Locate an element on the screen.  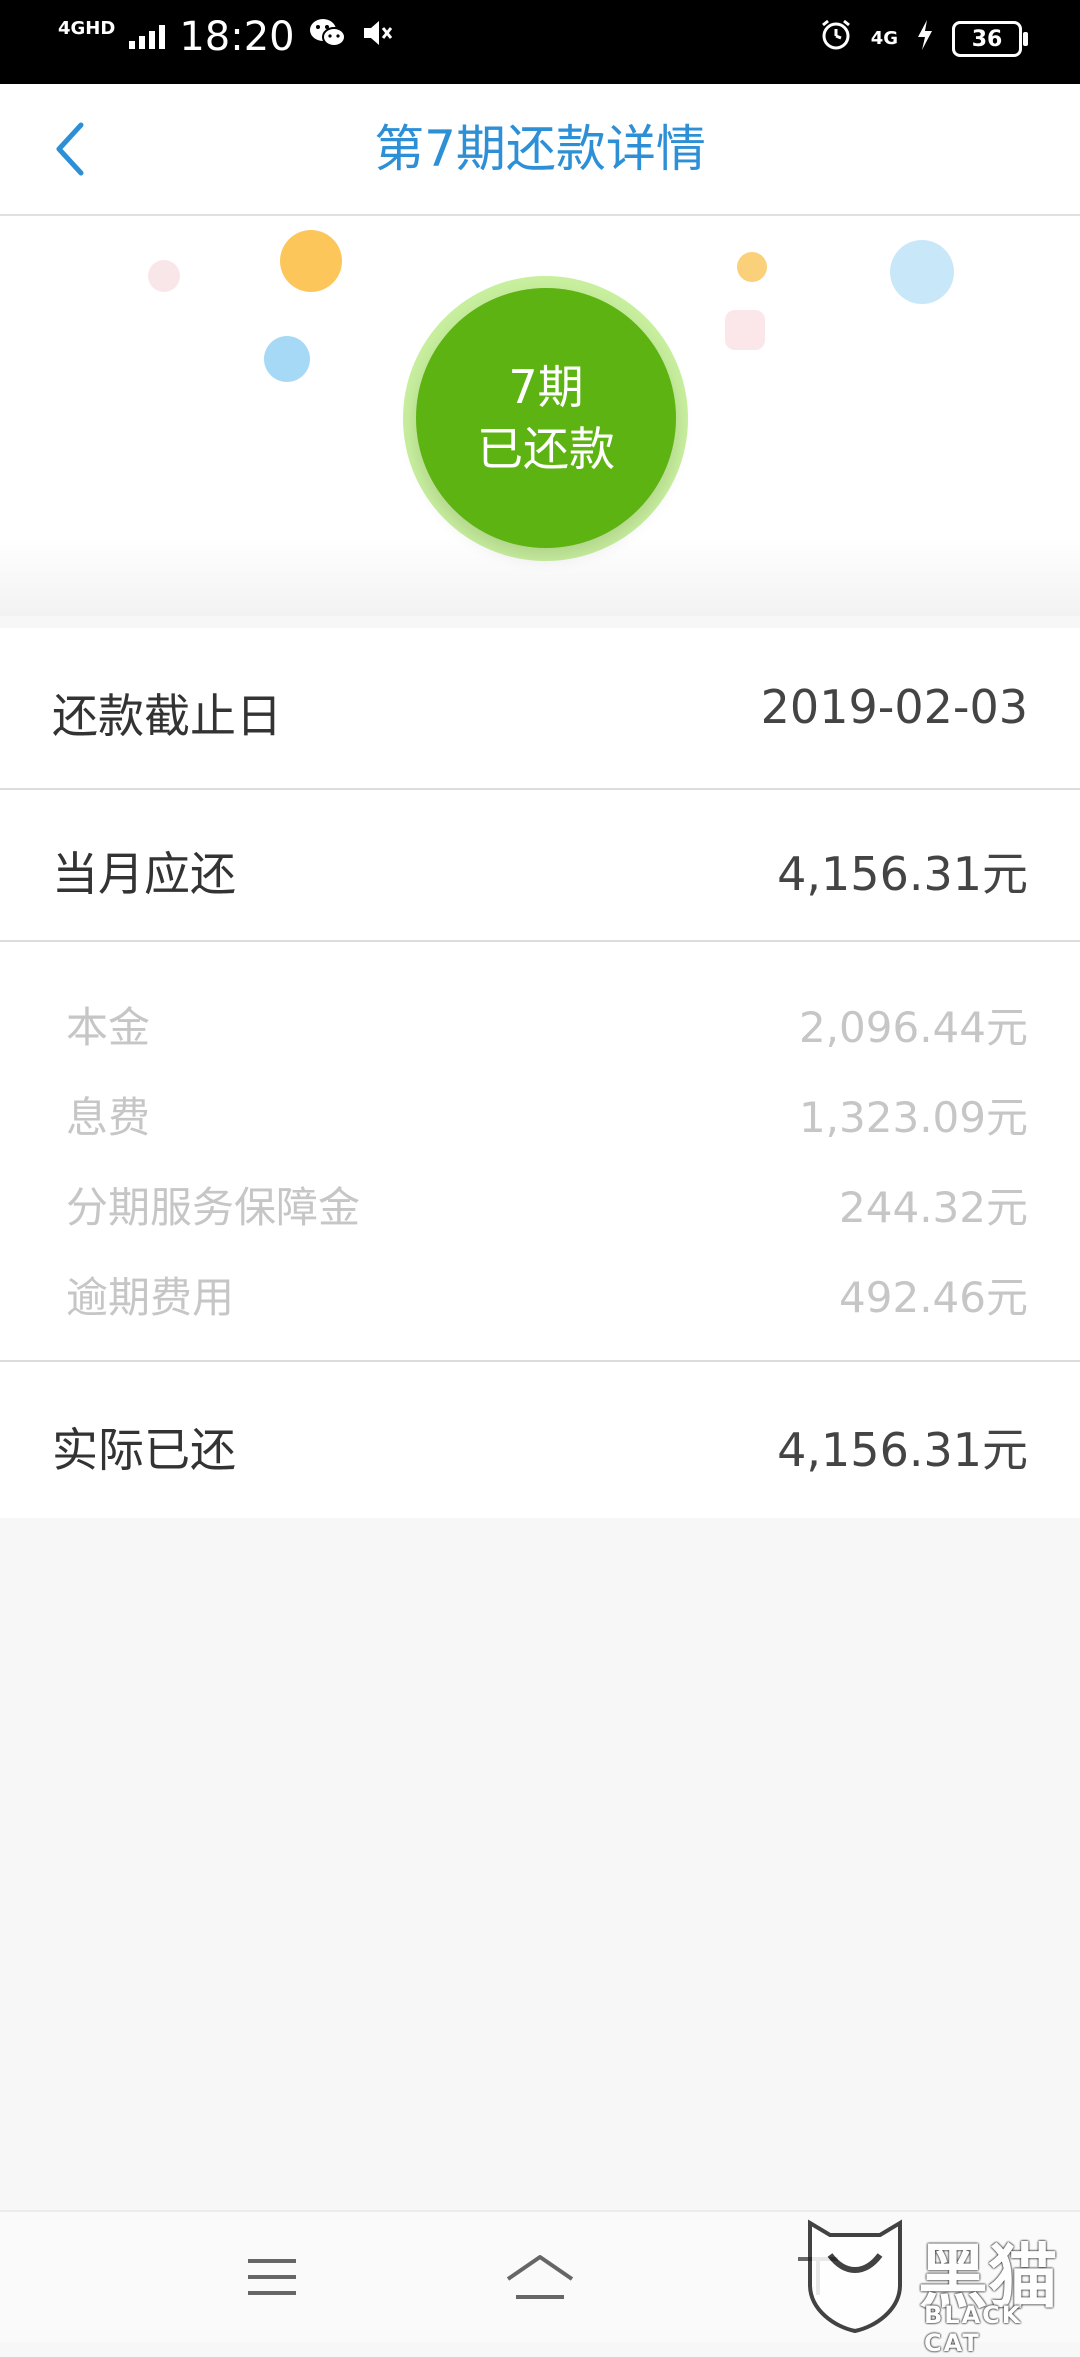
monthly-due-value: 4,156.31元 is located at coordinates (902, 874).